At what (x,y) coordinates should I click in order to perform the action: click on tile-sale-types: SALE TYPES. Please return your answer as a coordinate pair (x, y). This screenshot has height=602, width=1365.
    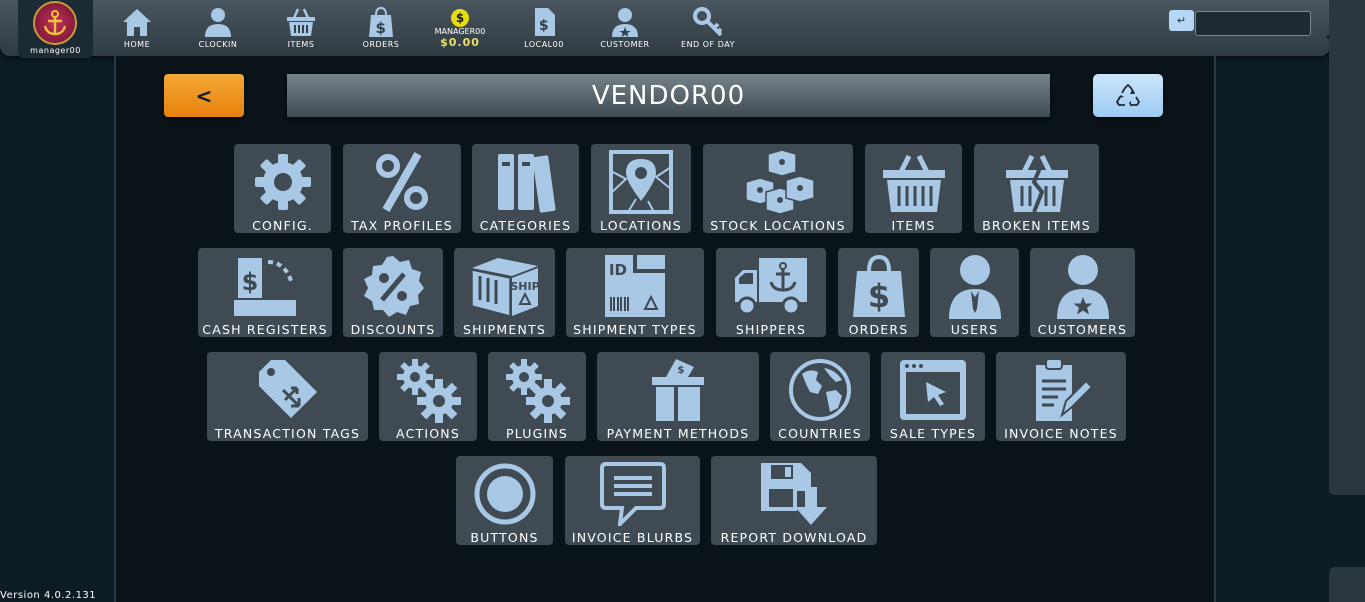
    Looking at the image, I should click on (933, 396).